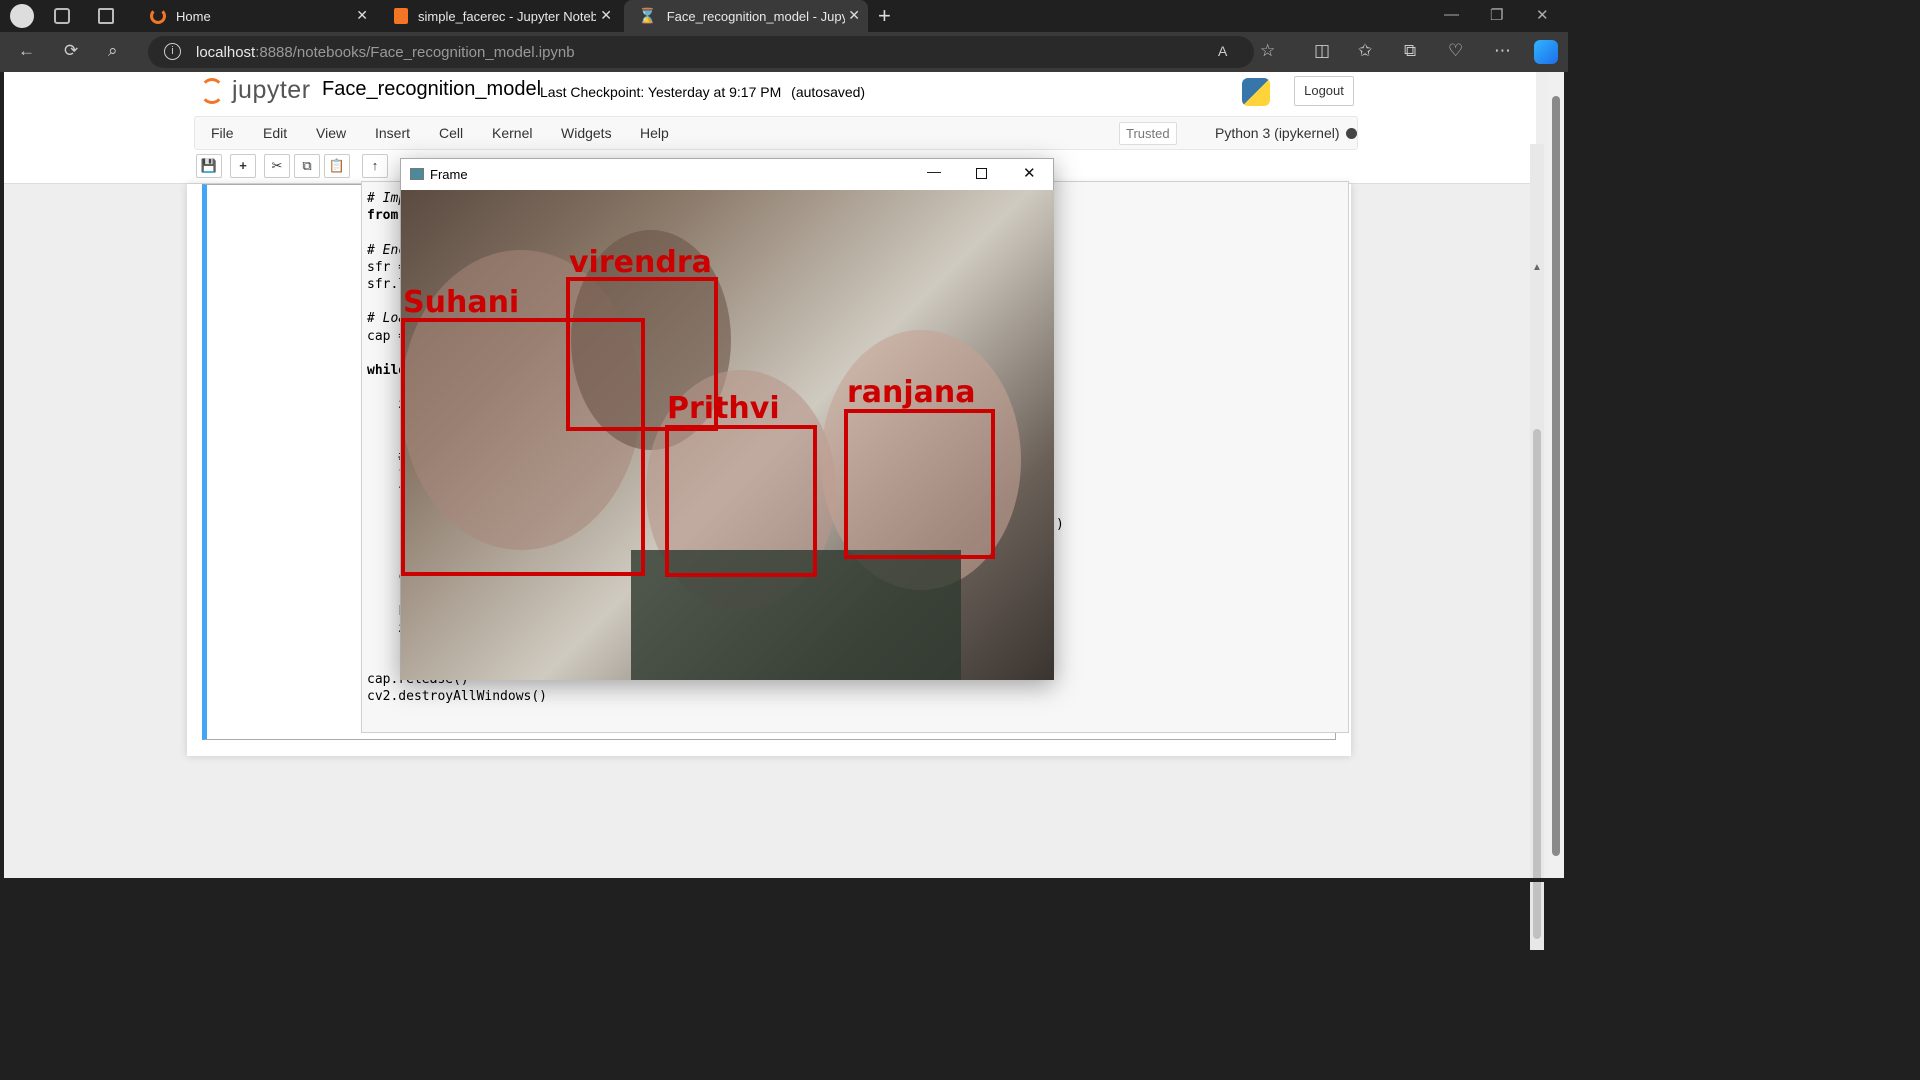 This screenshot has height=1080, width=1920. I want to click on refresh-icon: ⟳, so click(71, 51).